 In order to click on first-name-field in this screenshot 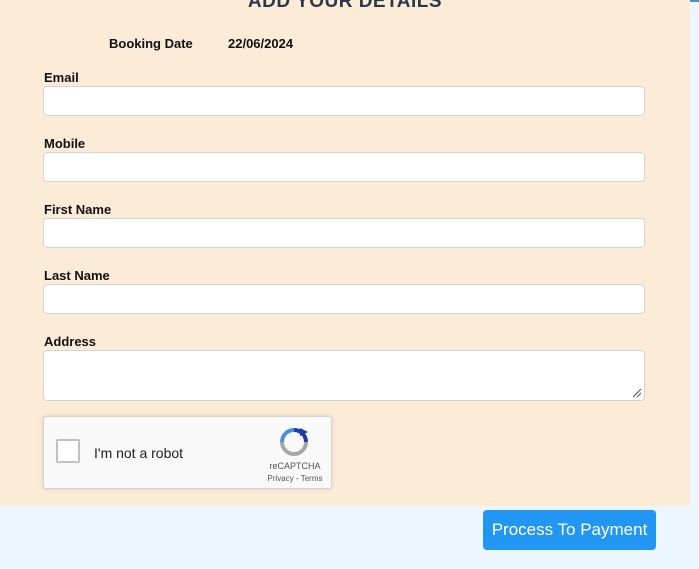, I will do `click(344, 233)`.